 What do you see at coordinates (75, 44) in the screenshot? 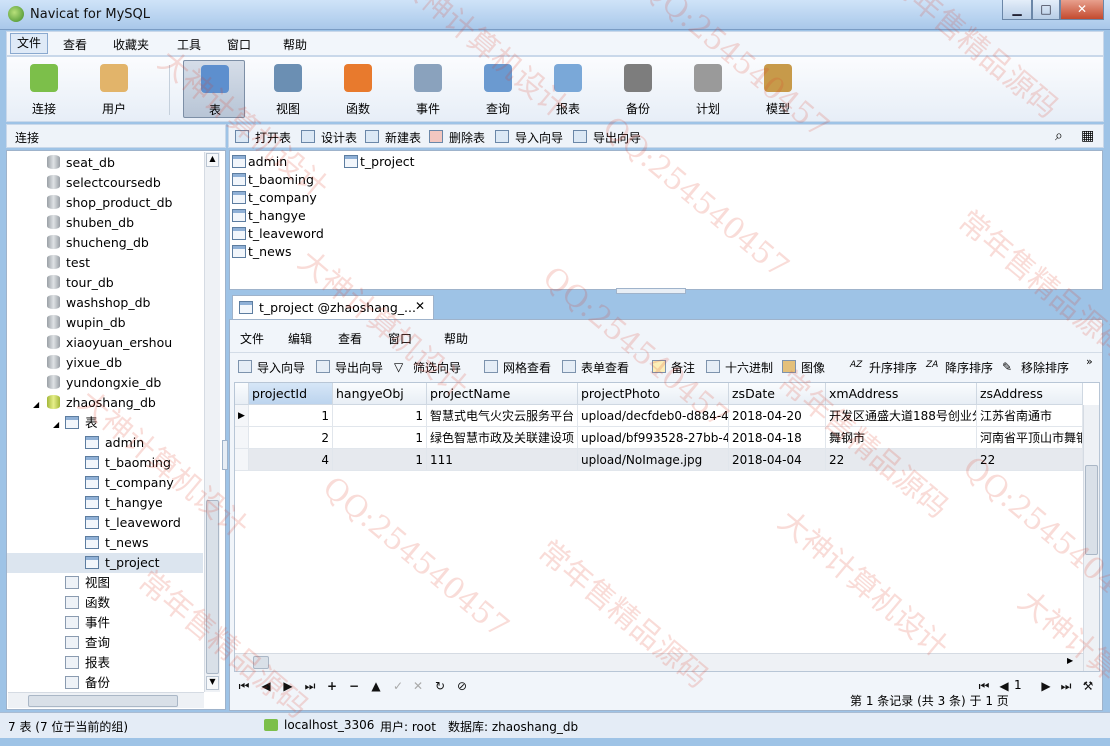
I see `menu-view: 查看` at bounding box center [75, 44].